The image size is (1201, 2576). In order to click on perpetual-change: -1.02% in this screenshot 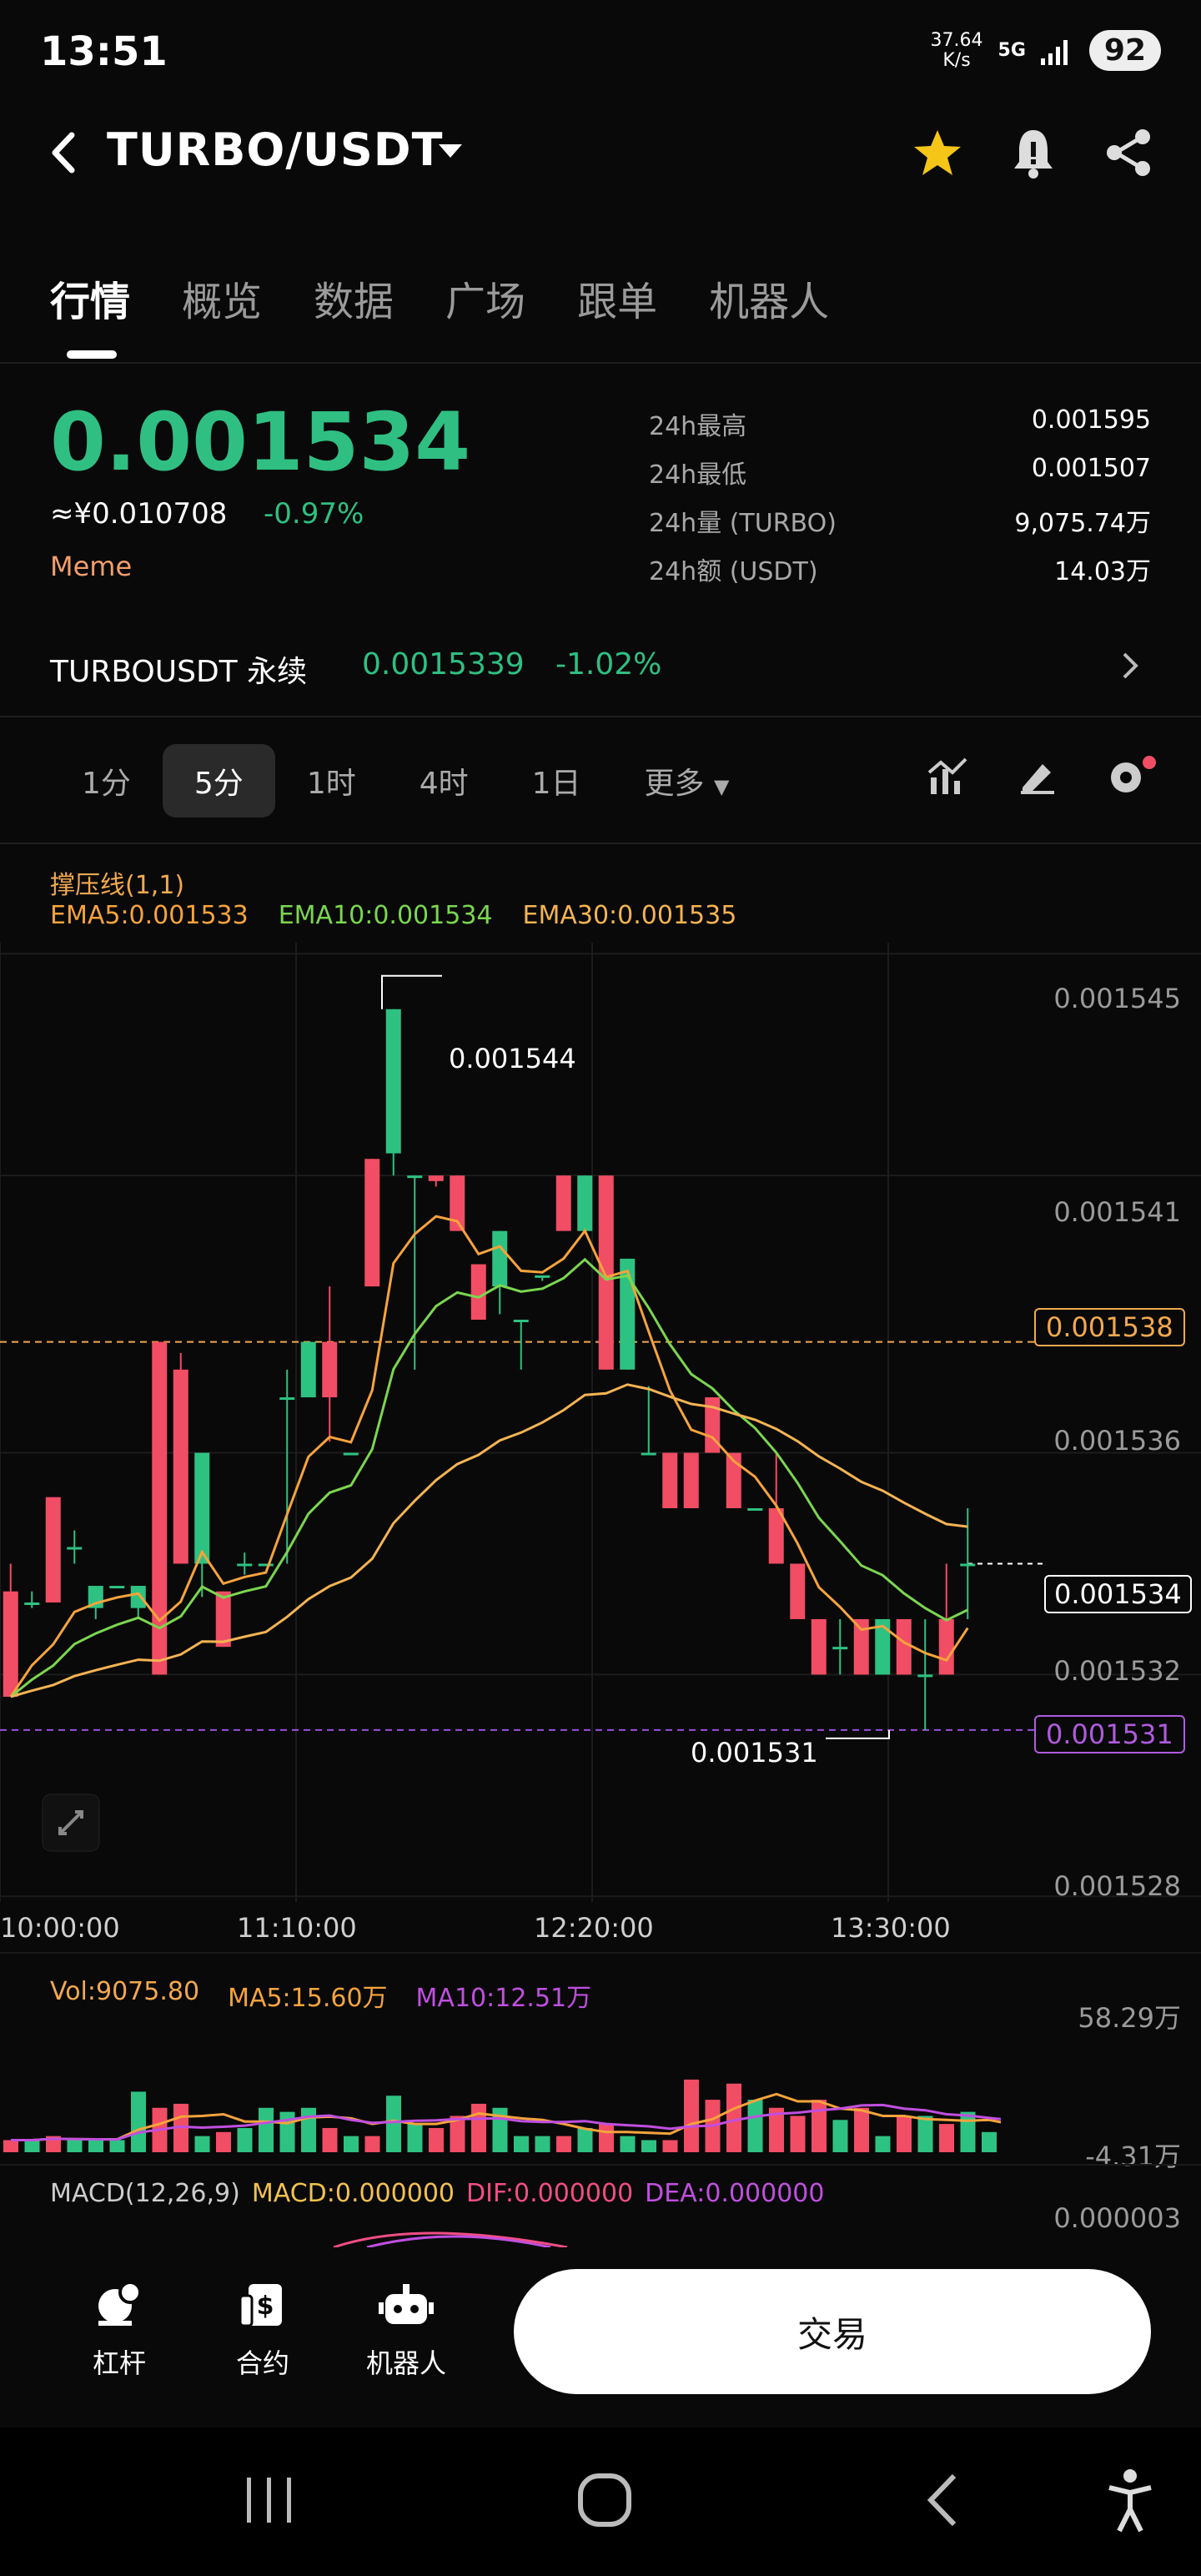, I will do `click(608, 664)`.